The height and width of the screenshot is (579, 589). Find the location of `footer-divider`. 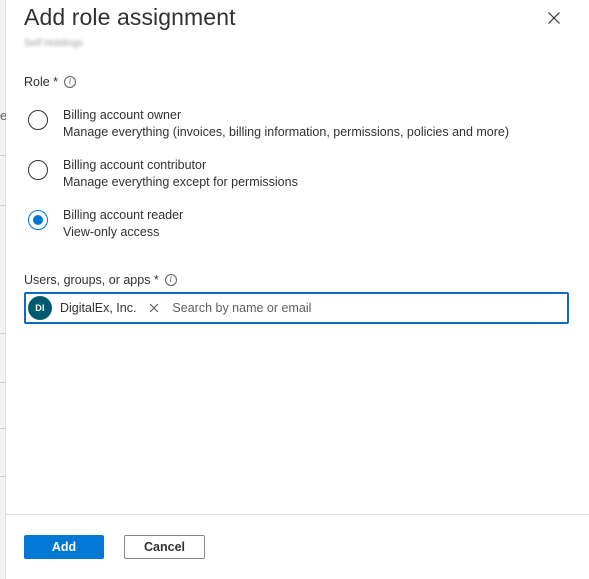

footer-divider is located at coordinates (297, 514).